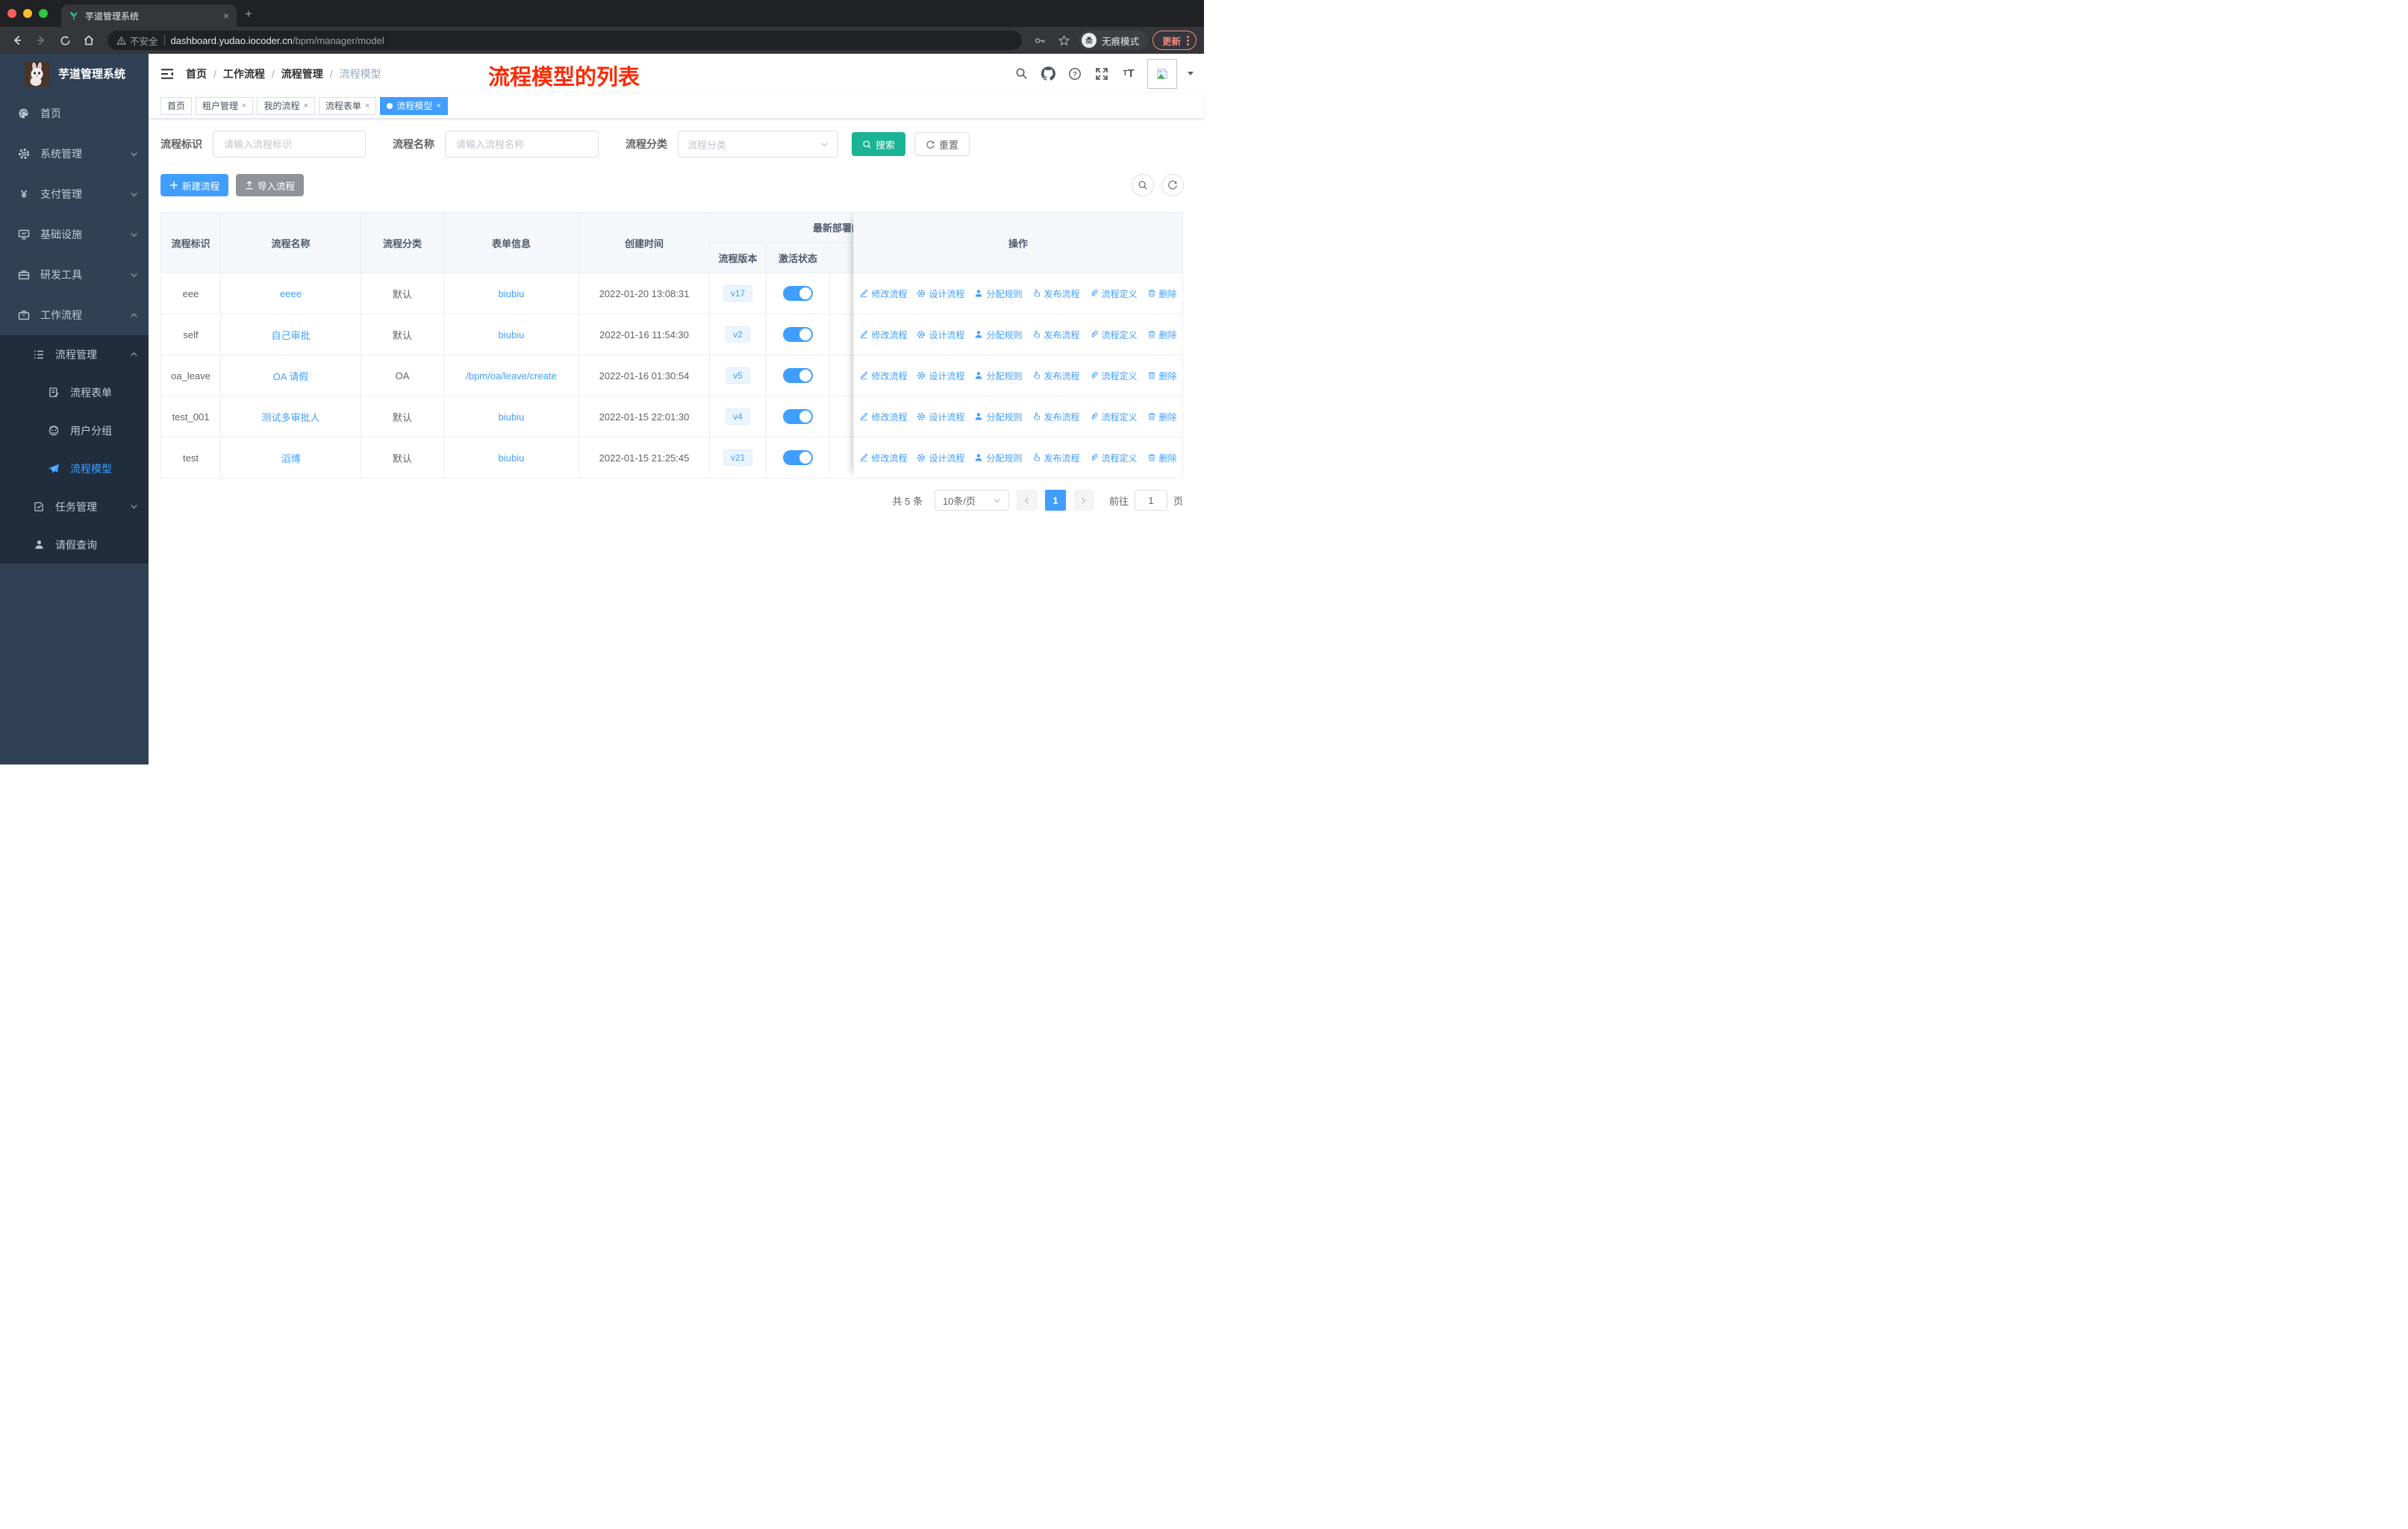  Describe the element at coordinates (74, 392) in the screenshot. I see `sidebar-item-process-form: 流程表单` at that location.